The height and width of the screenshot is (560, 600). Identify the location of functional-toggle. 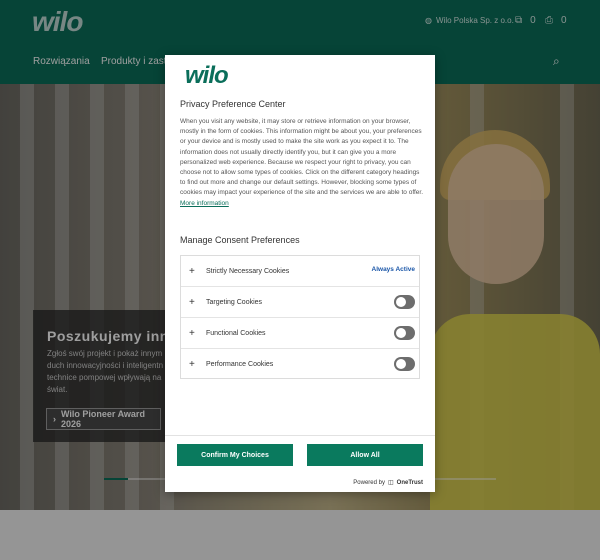
(404, 333).